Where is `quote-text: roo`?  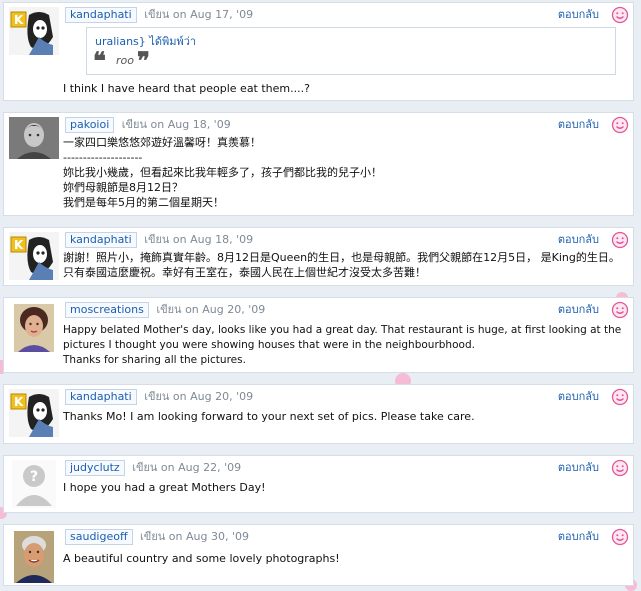 quote-text: roo is located at coordinates (125, 60).